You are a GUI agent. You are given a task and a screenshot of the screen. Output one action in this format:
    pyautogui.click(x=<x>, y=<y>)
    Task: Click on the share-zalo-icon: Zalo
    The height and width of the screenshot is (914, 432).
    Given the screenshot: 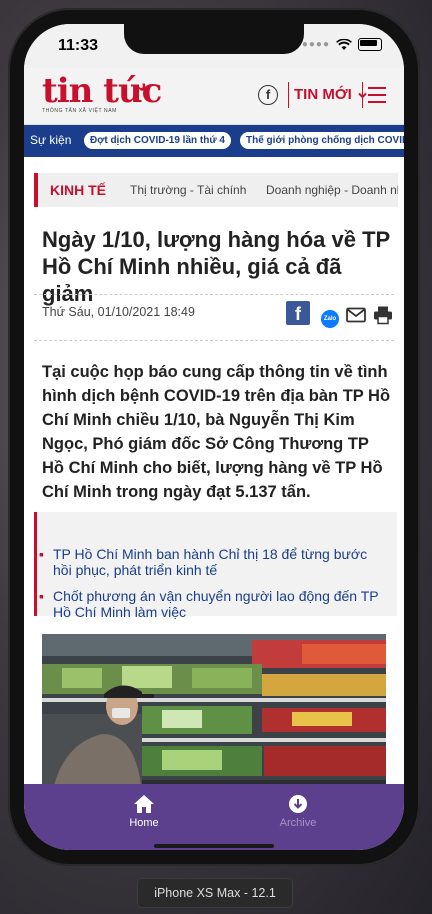 What is the action you would take?
    pyautogui.click(x=330, y=319)
    